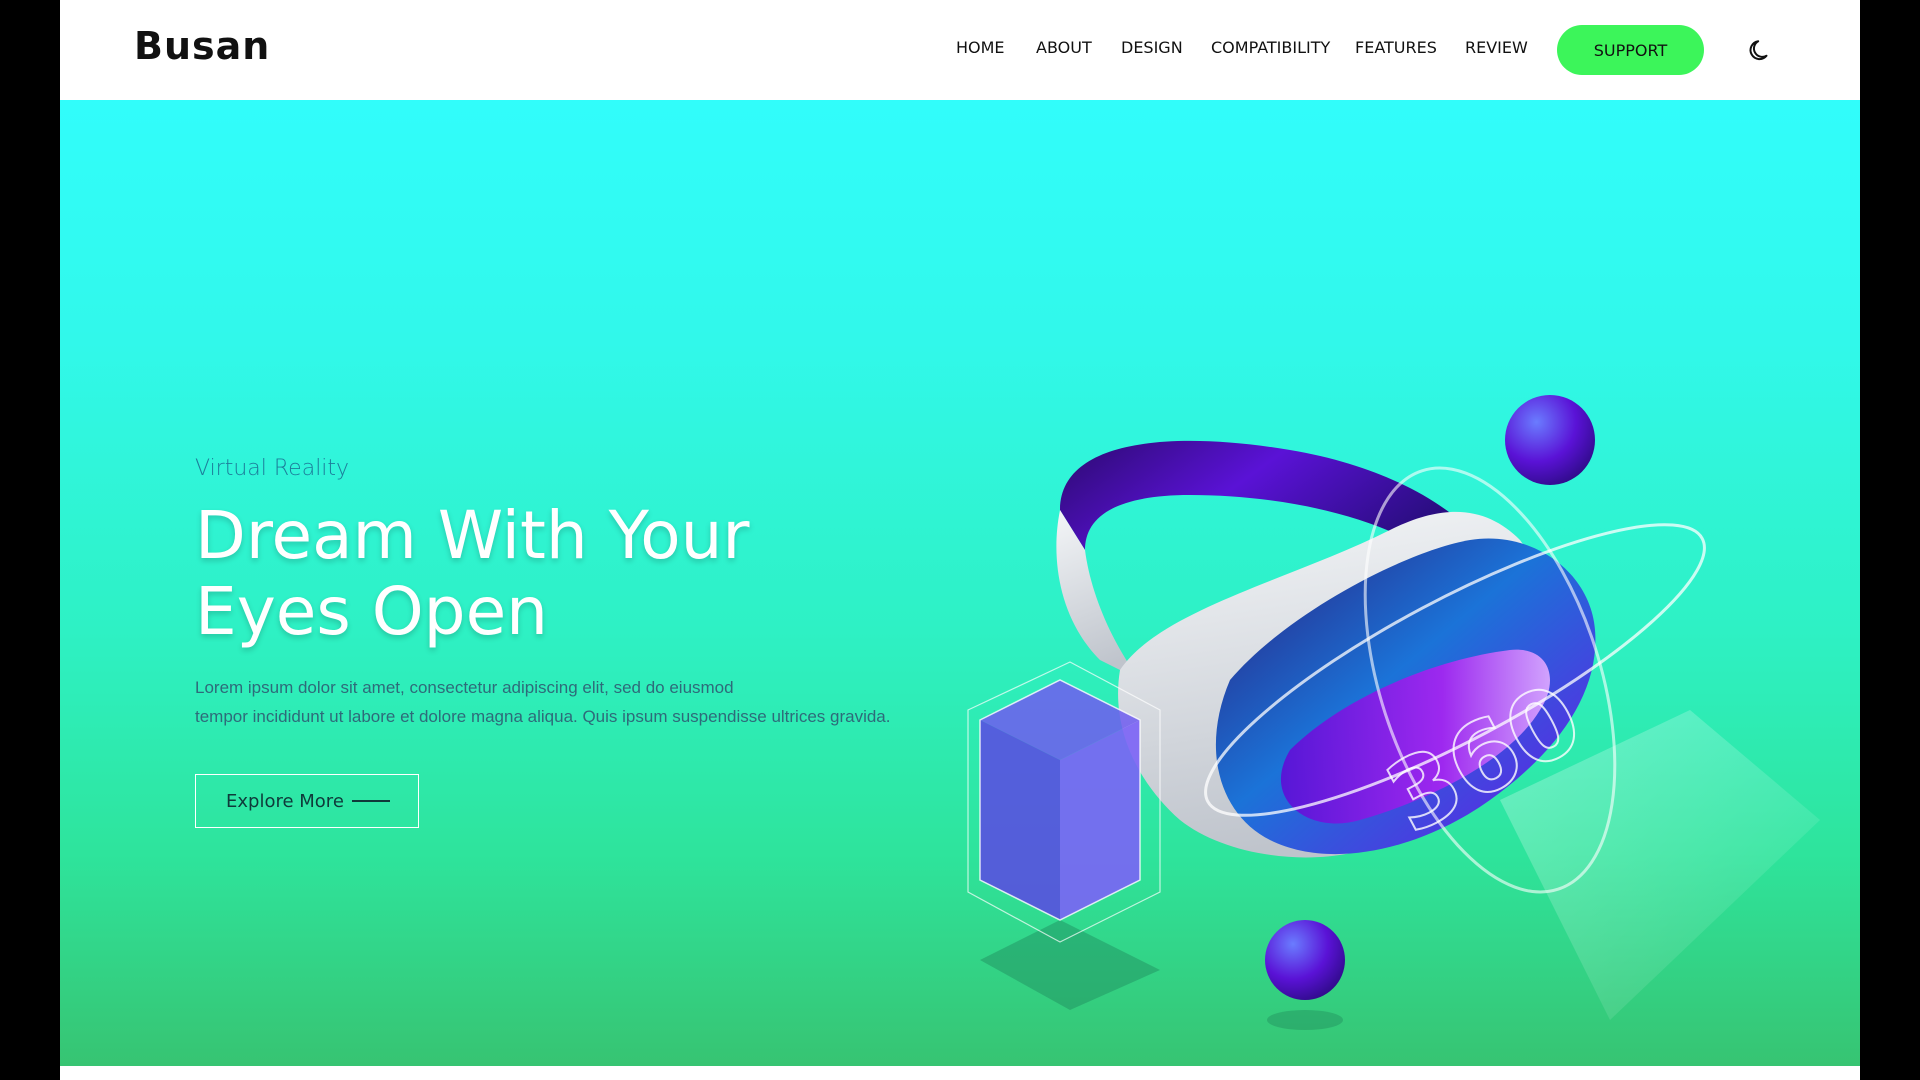 The height and width of the screenshot is (1080, 1920). What do you see at coordinates (960, 1073) in the screenshot?
I see `bottom-strip` at bounding box center [960, 1073].